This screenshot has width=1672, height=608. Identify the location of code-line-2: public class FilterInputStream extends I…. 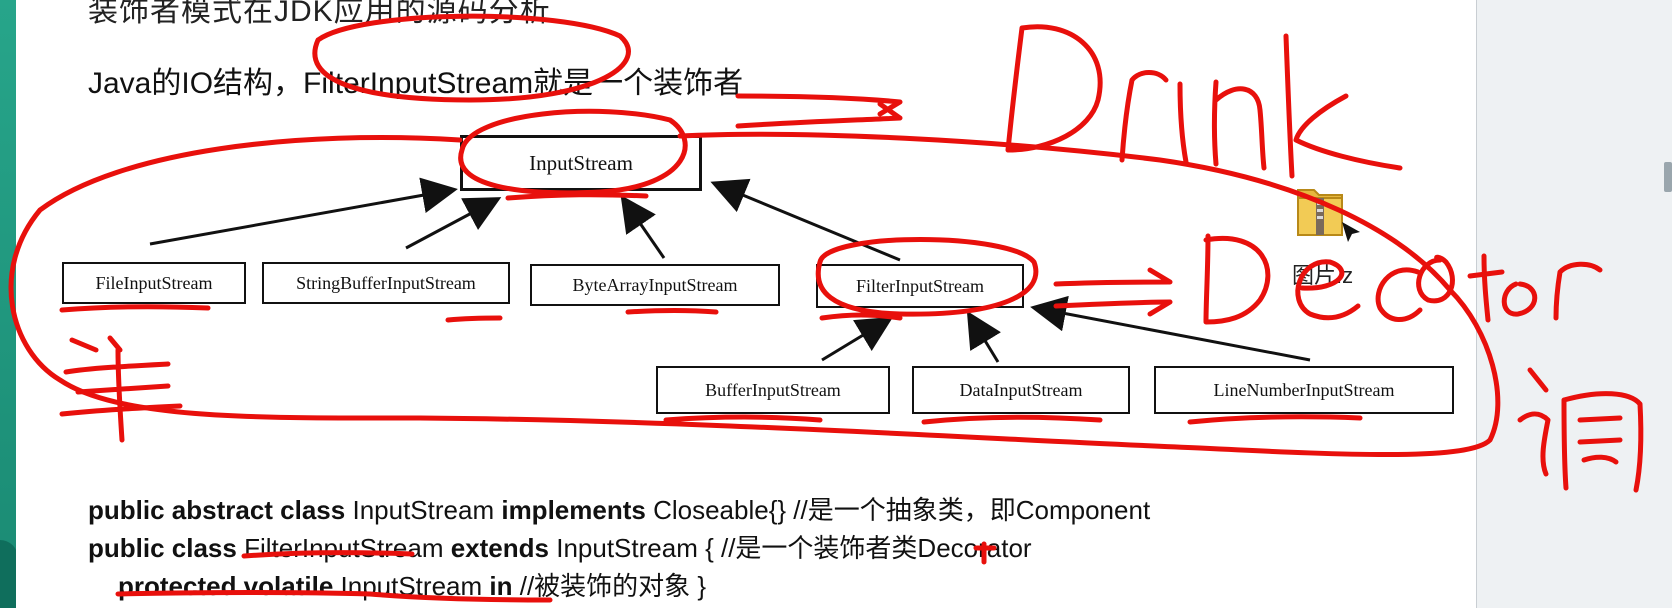
(560, 546).